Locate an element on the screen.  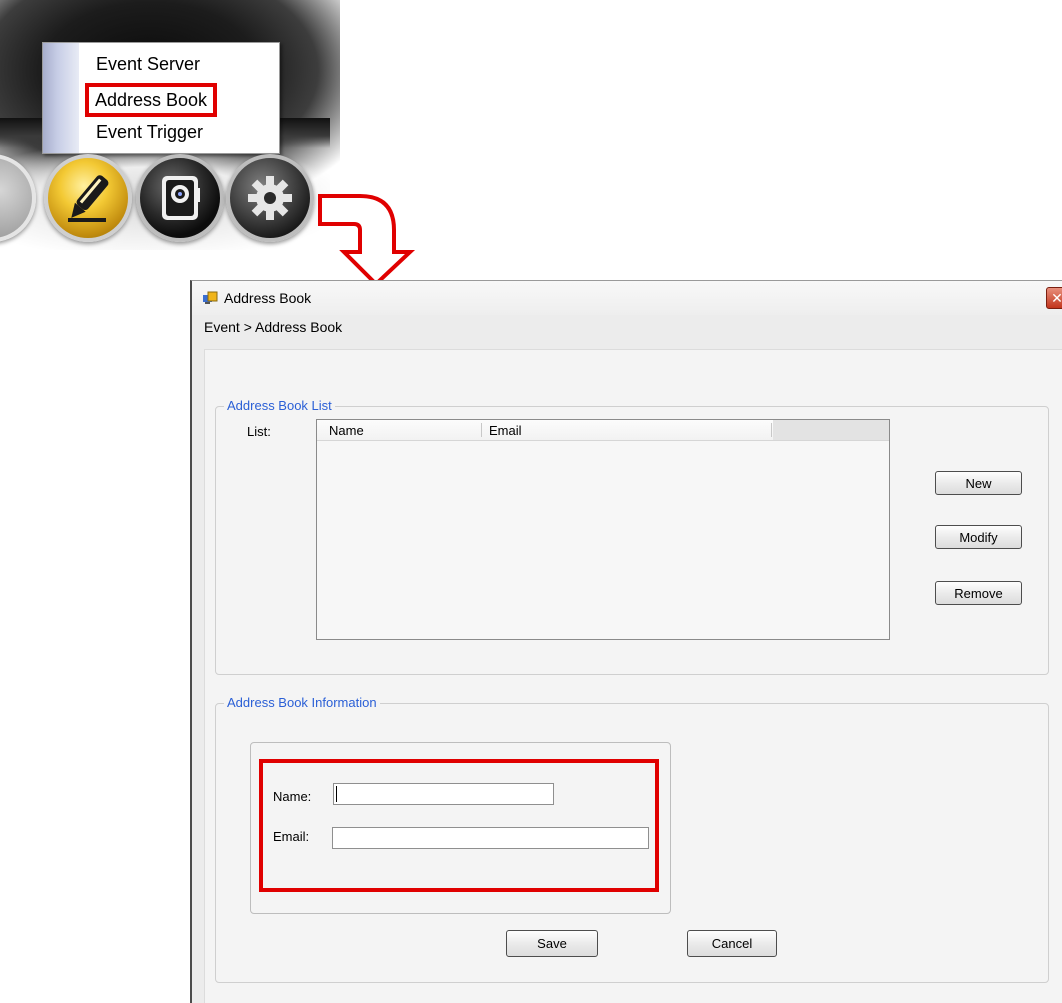
red-highlight-frame is located at coordinates (459, 825).